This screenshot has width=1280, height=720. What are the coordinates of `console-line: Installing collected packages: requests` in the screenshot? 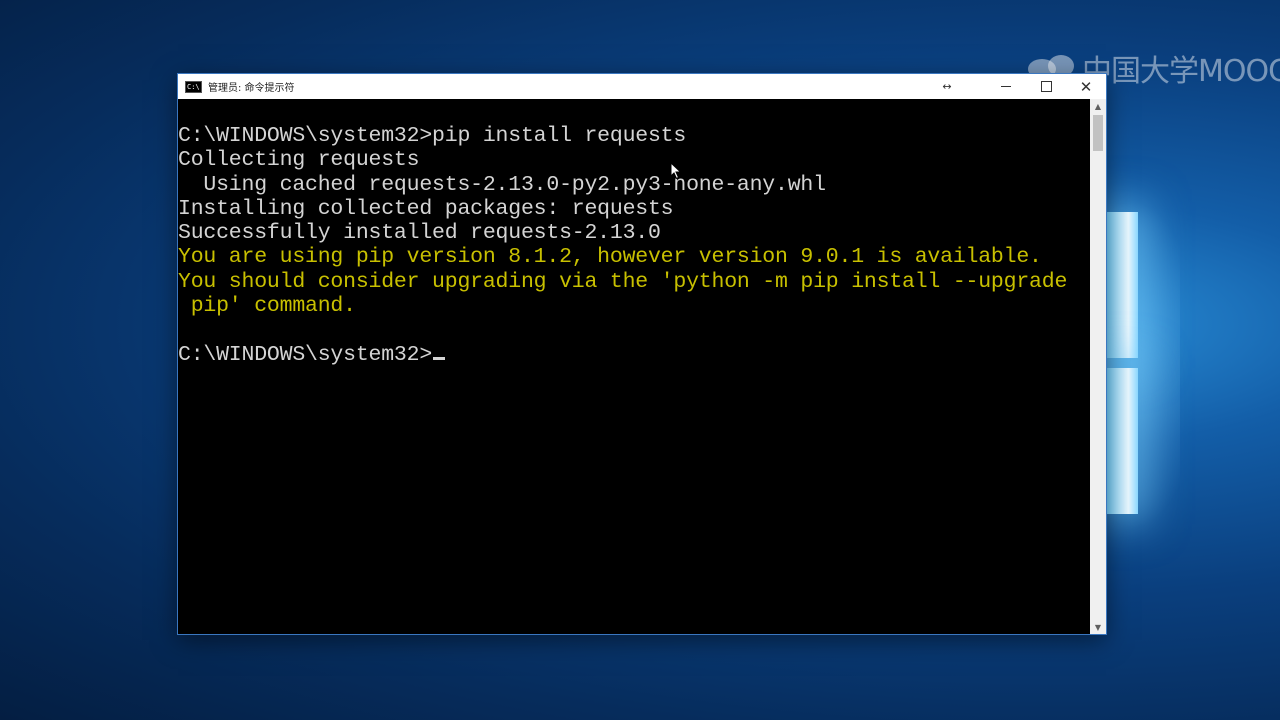 It's located at (634, 209).